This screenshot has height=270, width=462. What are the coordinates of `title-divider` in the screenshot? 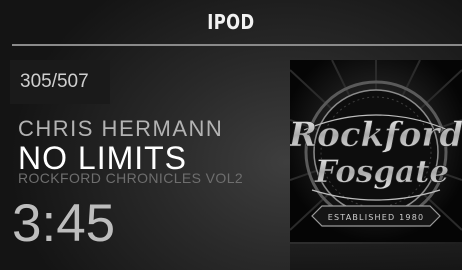 It's located at (237, 45).